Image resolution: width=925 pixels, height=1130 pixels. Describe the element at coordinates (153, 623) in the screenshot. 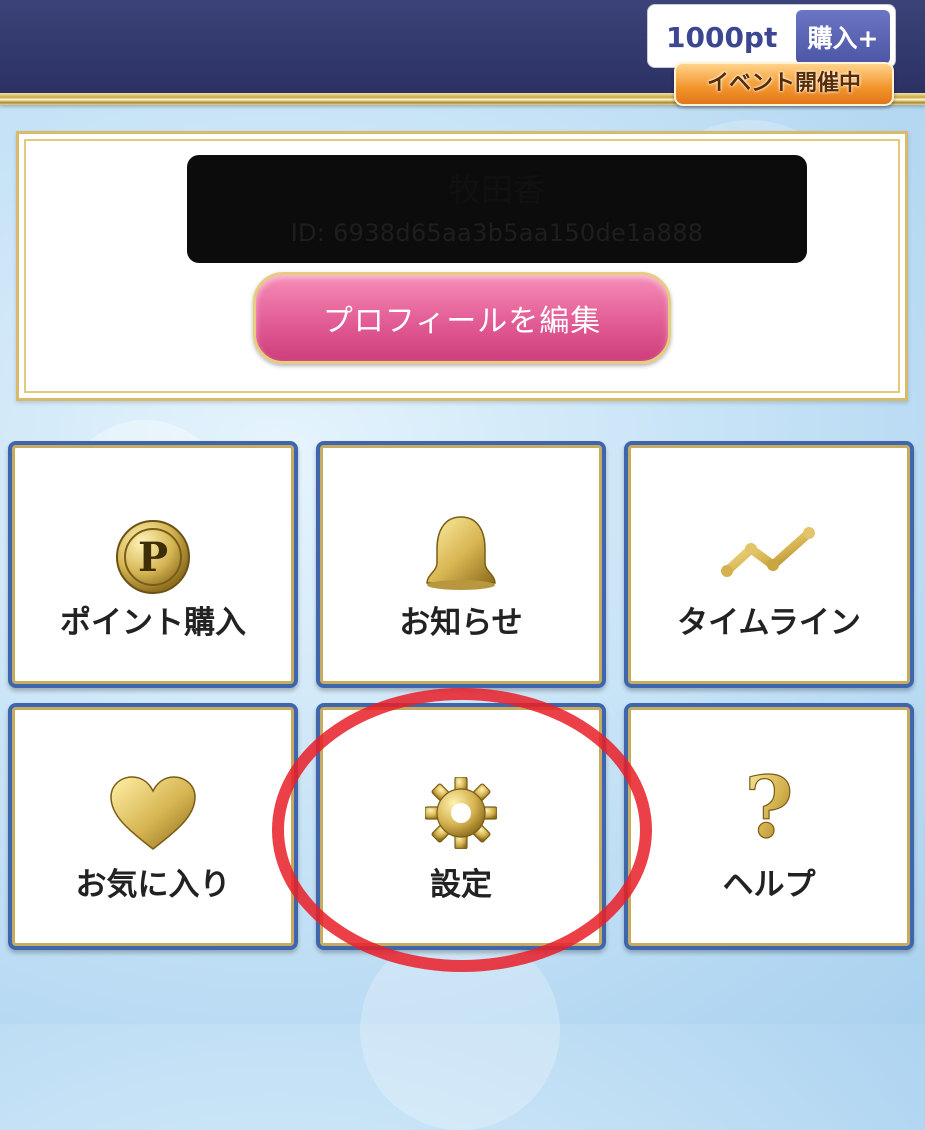

I see `menu-label: ポイント購入` at that location.